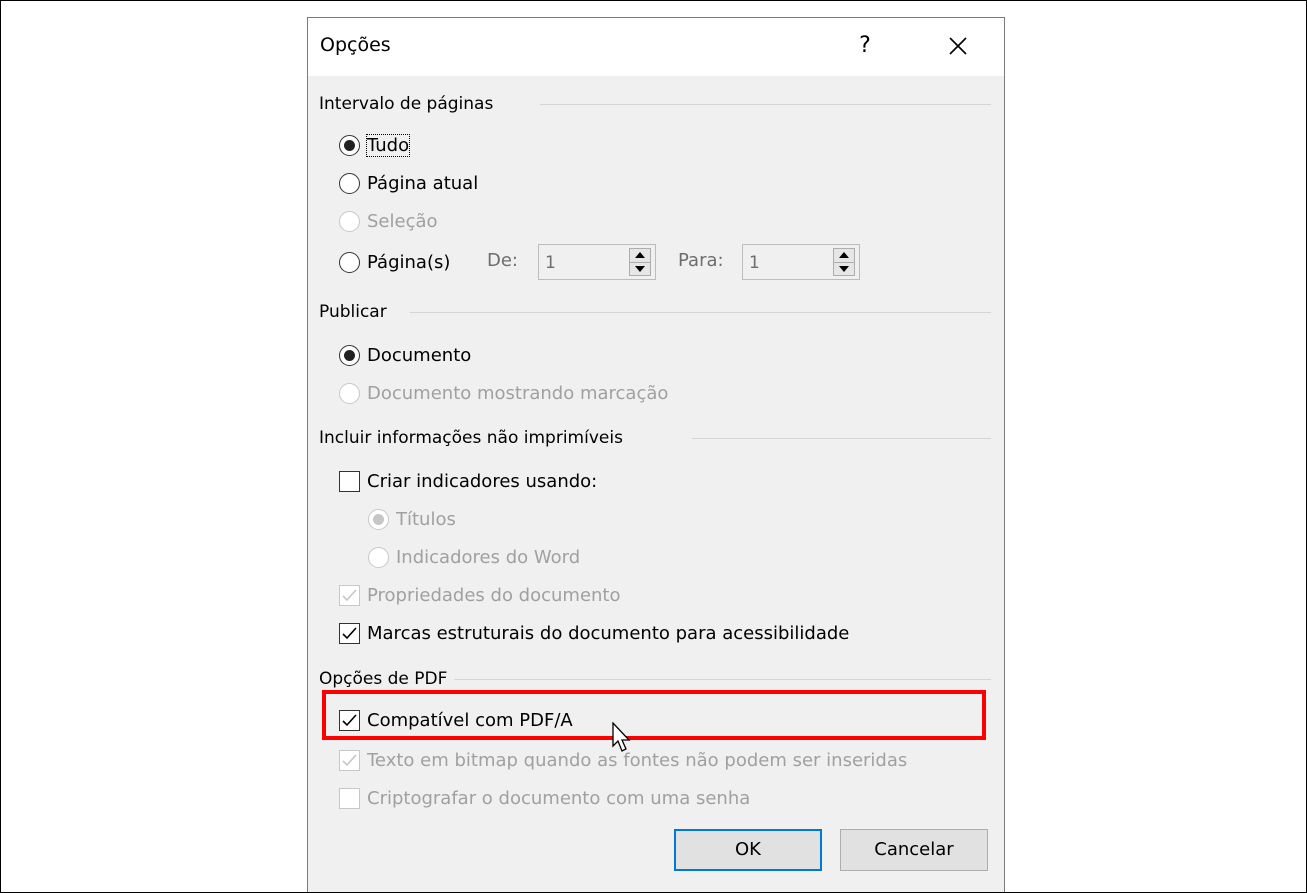  I want to click on from-page-value: 1, so click(550, 263).